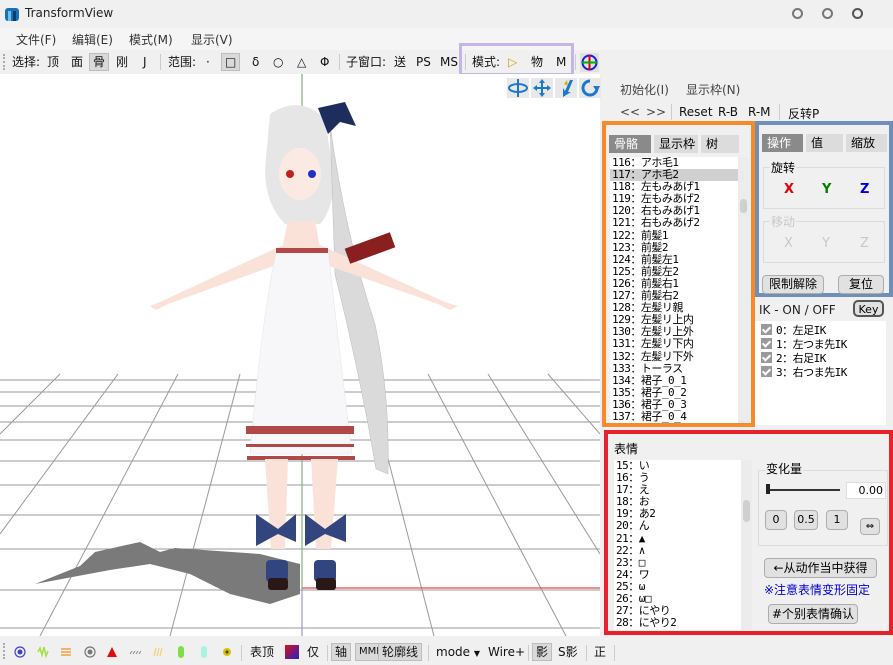 This screenshot has width=893, height=665. Describe the element at coordinates (506, 652) in the screenshot. I see `wire-plus-button: Wire+` at that location.